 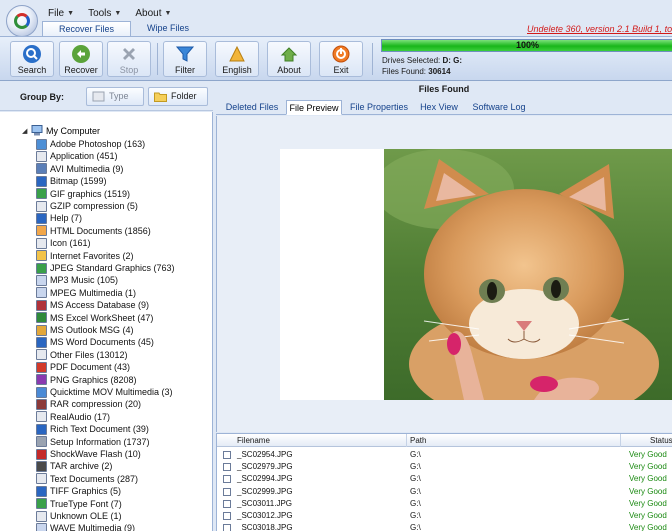 I want to click on tree-item: Quicktime MOV Multimedia (3), so click(x=104, y=392).